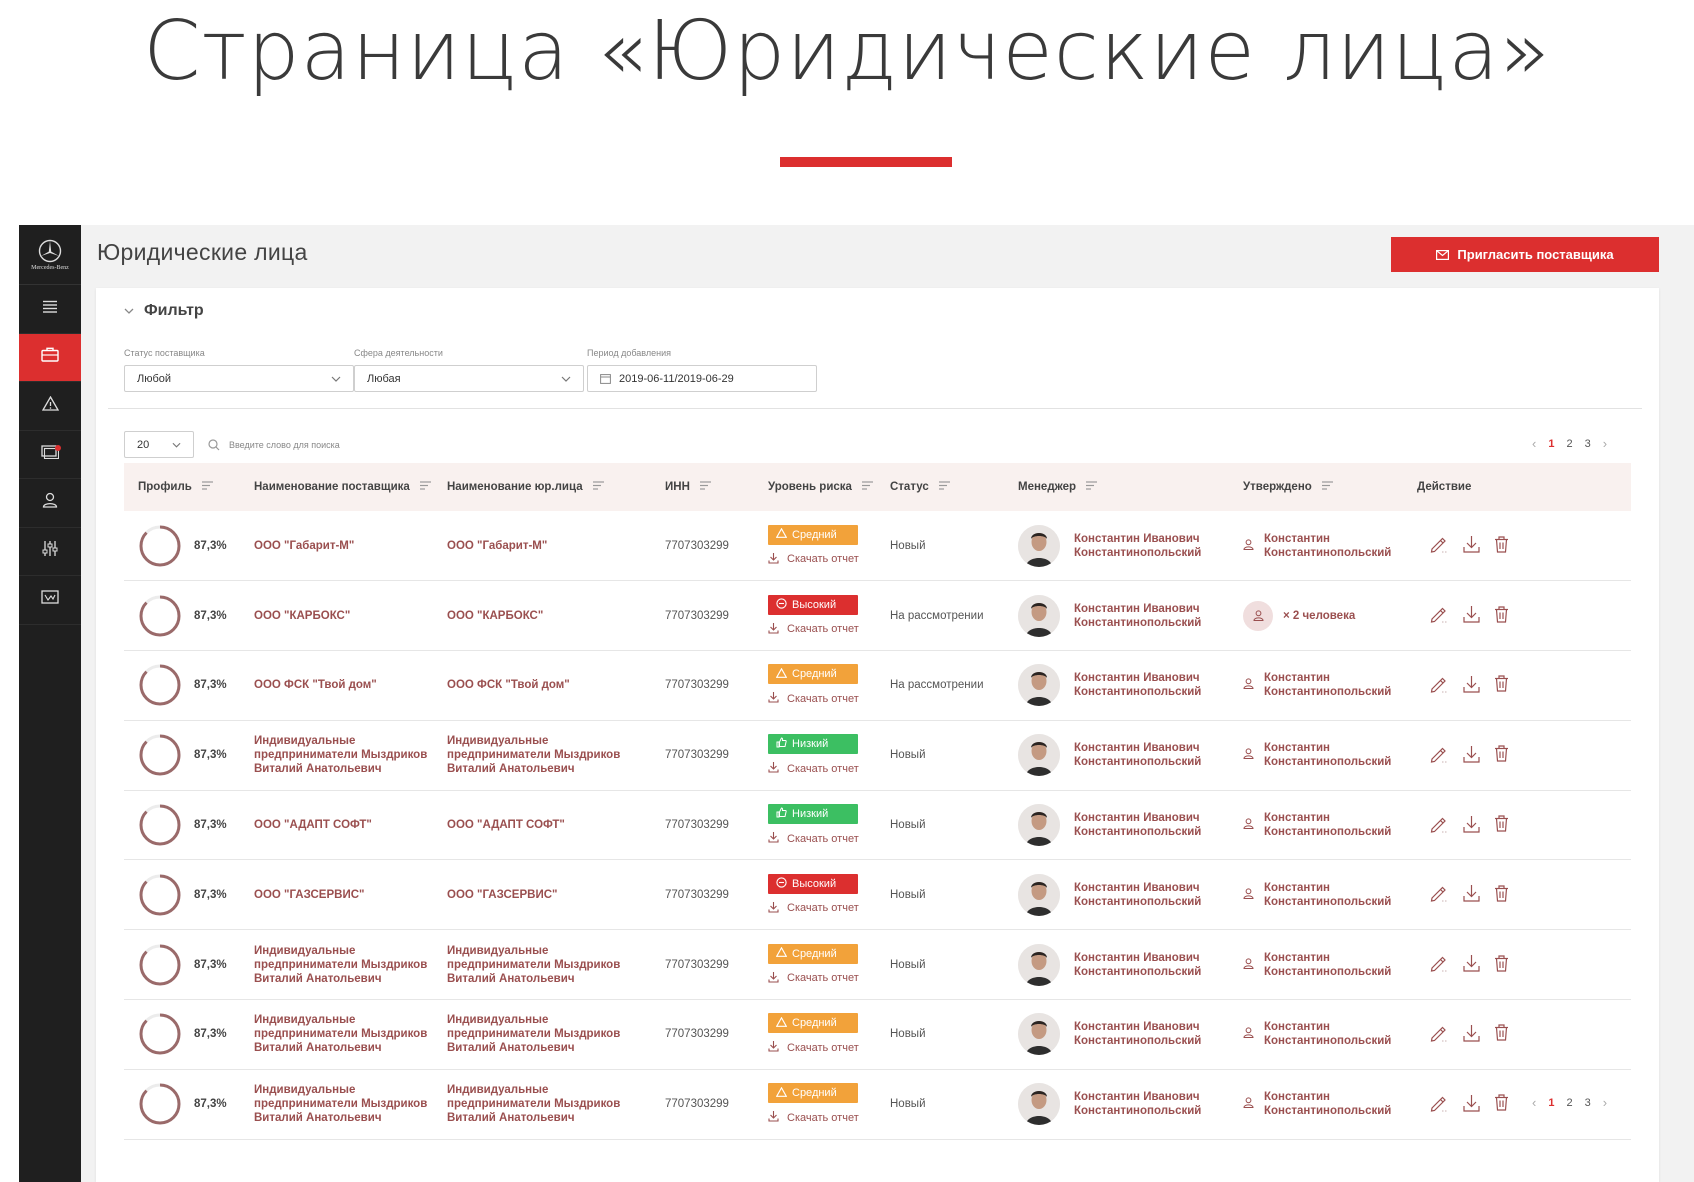 This screenshot has height=1182, width=1694. What do you see at coordinates (549, 546) in the screenshot?
I see `legal-entity-name-link: ООО "Габарит-М"` at bounding box center [549, 546].